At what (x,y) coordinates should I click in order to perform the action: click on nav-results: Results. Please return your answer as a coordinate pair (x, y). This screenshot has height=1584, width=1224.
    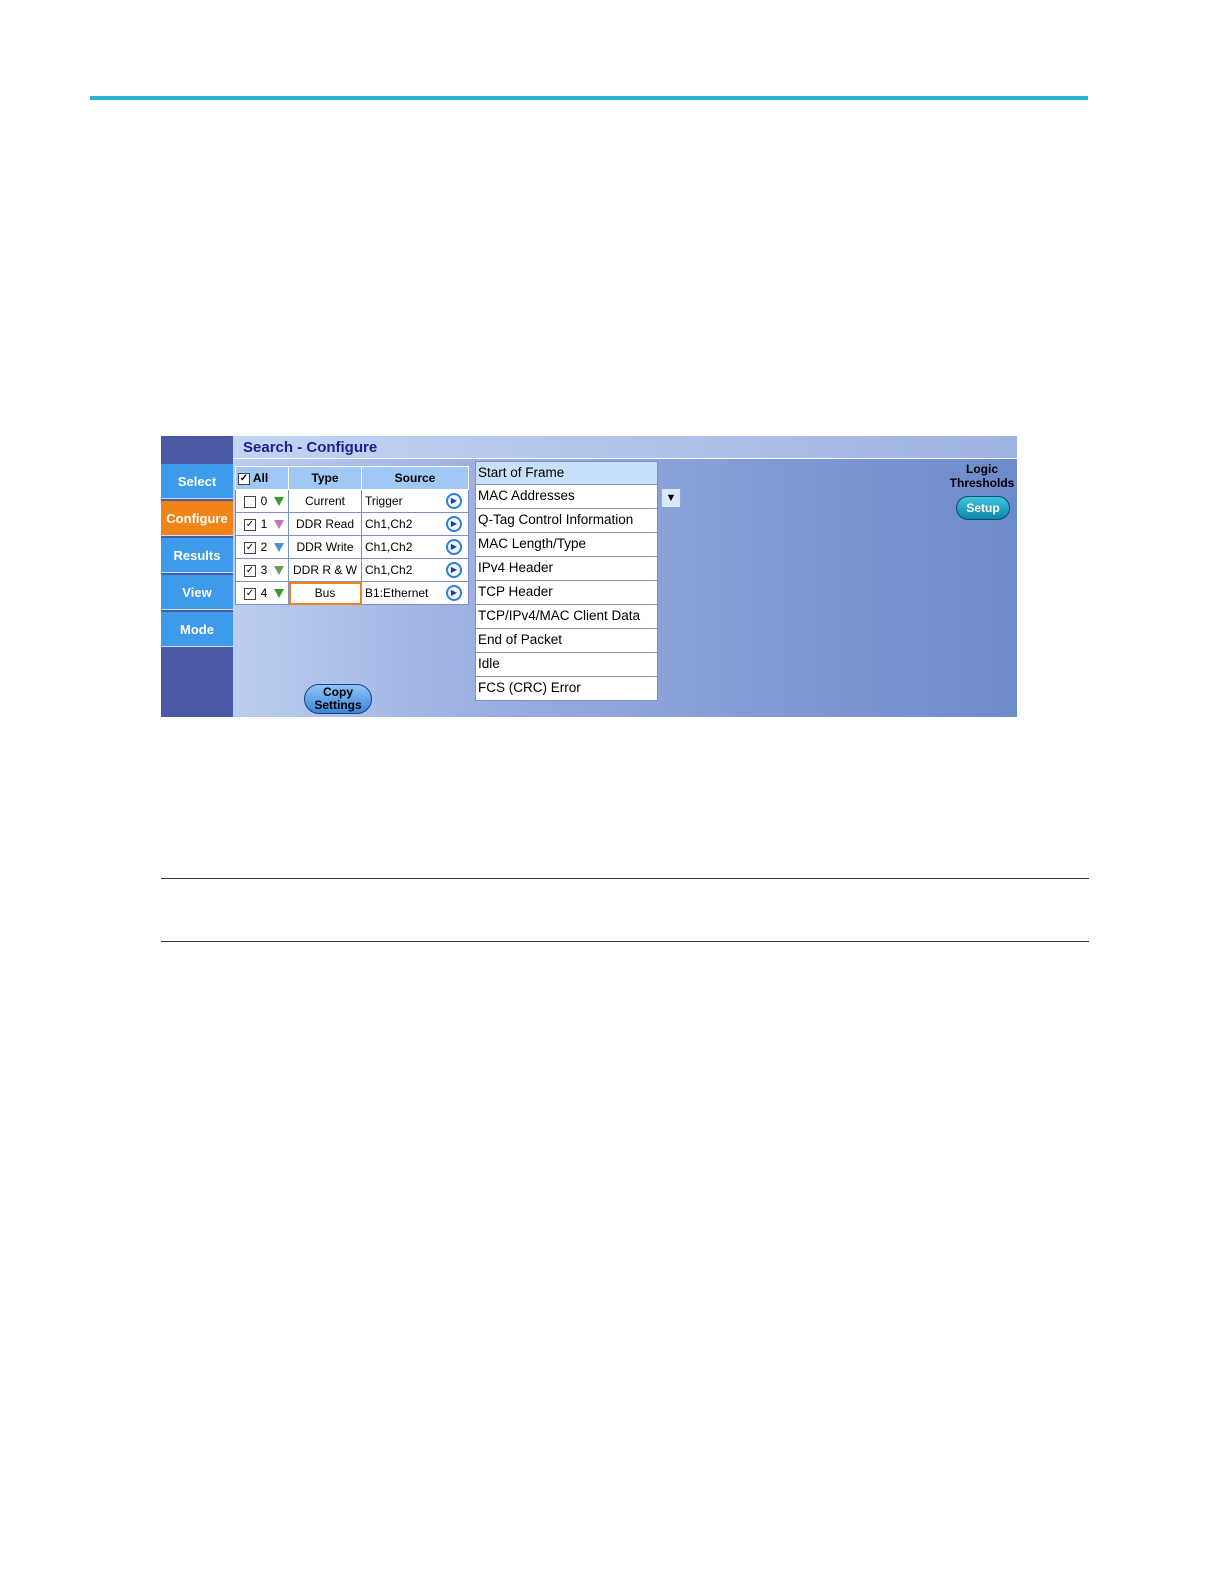
    Looking at the image, I should click on (197, 555).